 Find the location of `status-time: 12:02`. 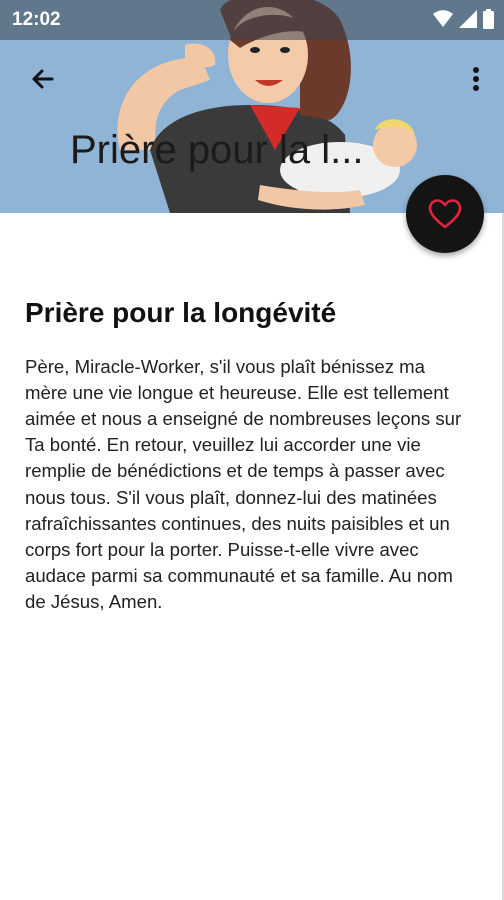

status-time: 12:02 is located at coordinates (36, 19).